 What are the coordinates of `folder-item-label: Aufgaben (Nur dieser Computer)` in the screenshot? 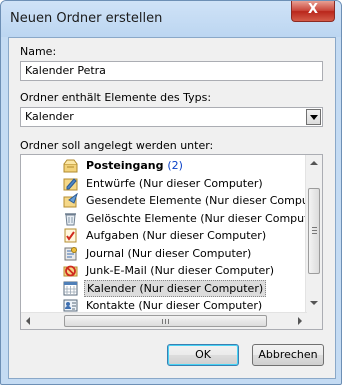 It's located at (176, 235).